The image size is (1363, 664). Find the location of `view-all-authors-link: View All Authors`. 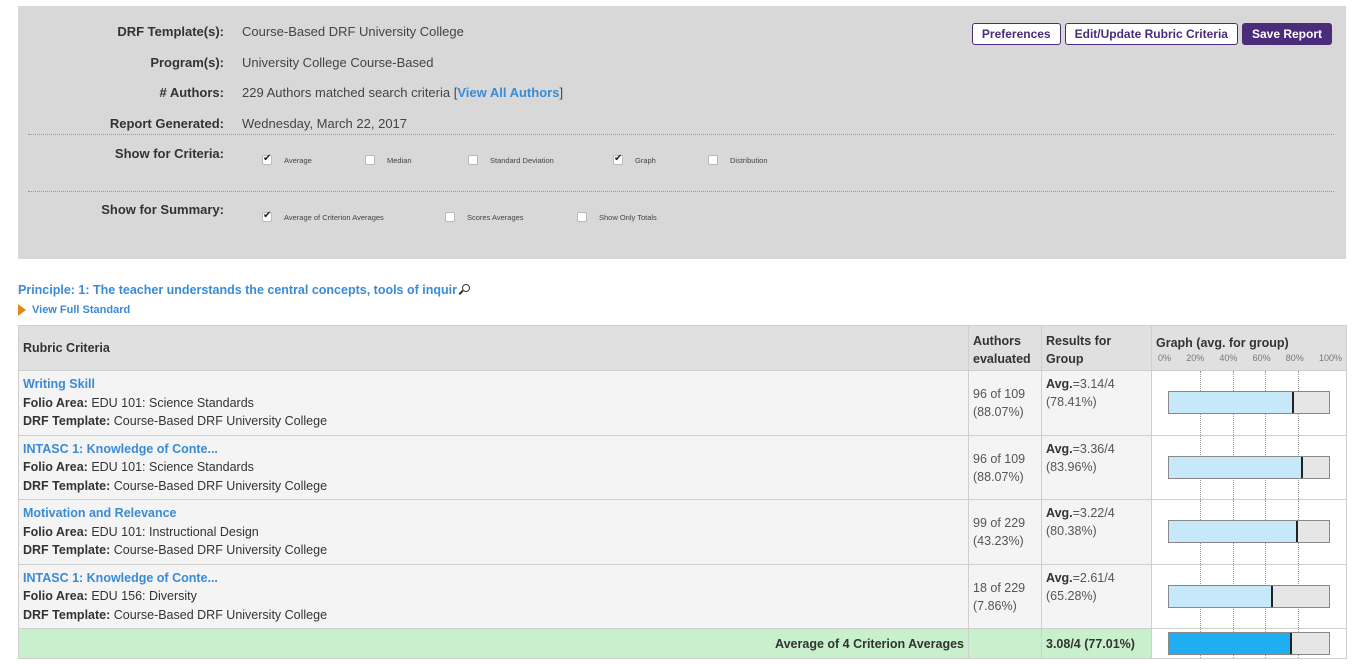

view-all-authors-link: View All Authors is located at coordinates (508, 92).